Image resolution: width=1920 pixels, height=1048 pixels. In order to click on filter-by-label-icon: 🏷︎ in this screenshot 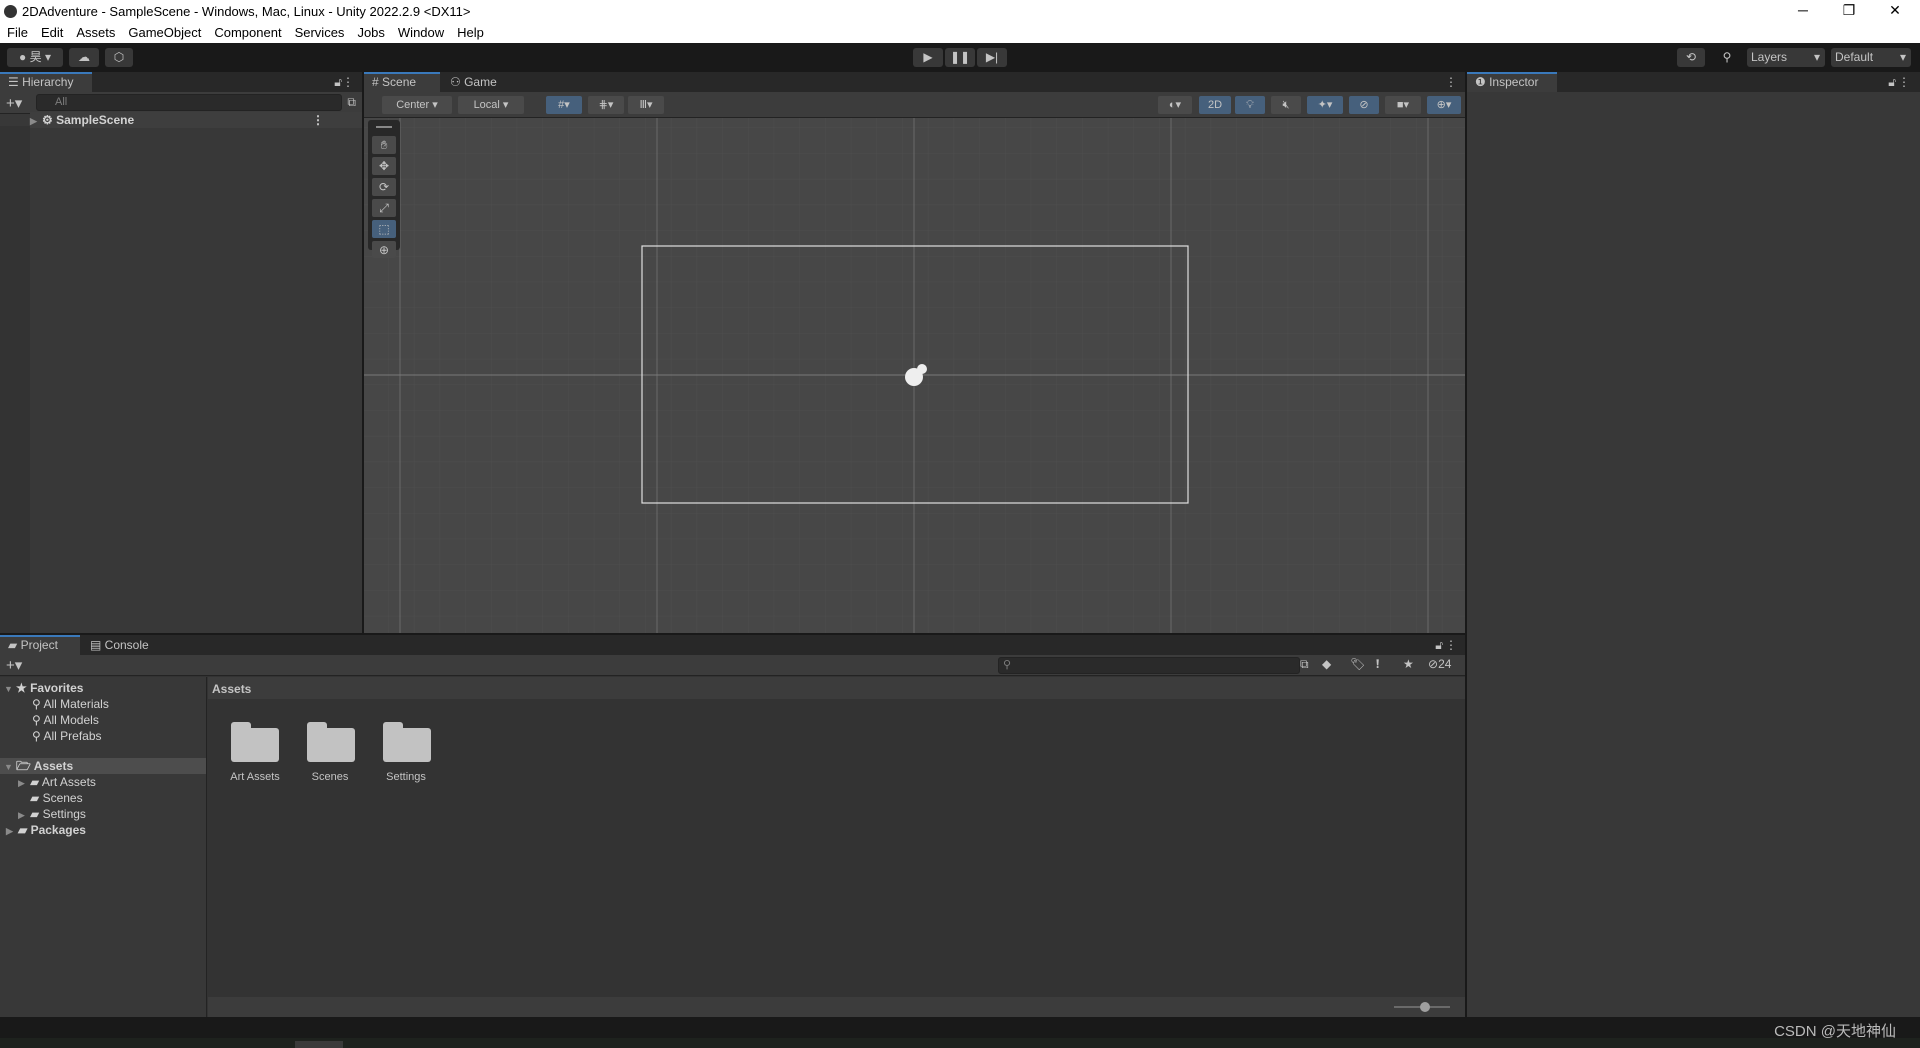, I will do `click(1357, 664)`.